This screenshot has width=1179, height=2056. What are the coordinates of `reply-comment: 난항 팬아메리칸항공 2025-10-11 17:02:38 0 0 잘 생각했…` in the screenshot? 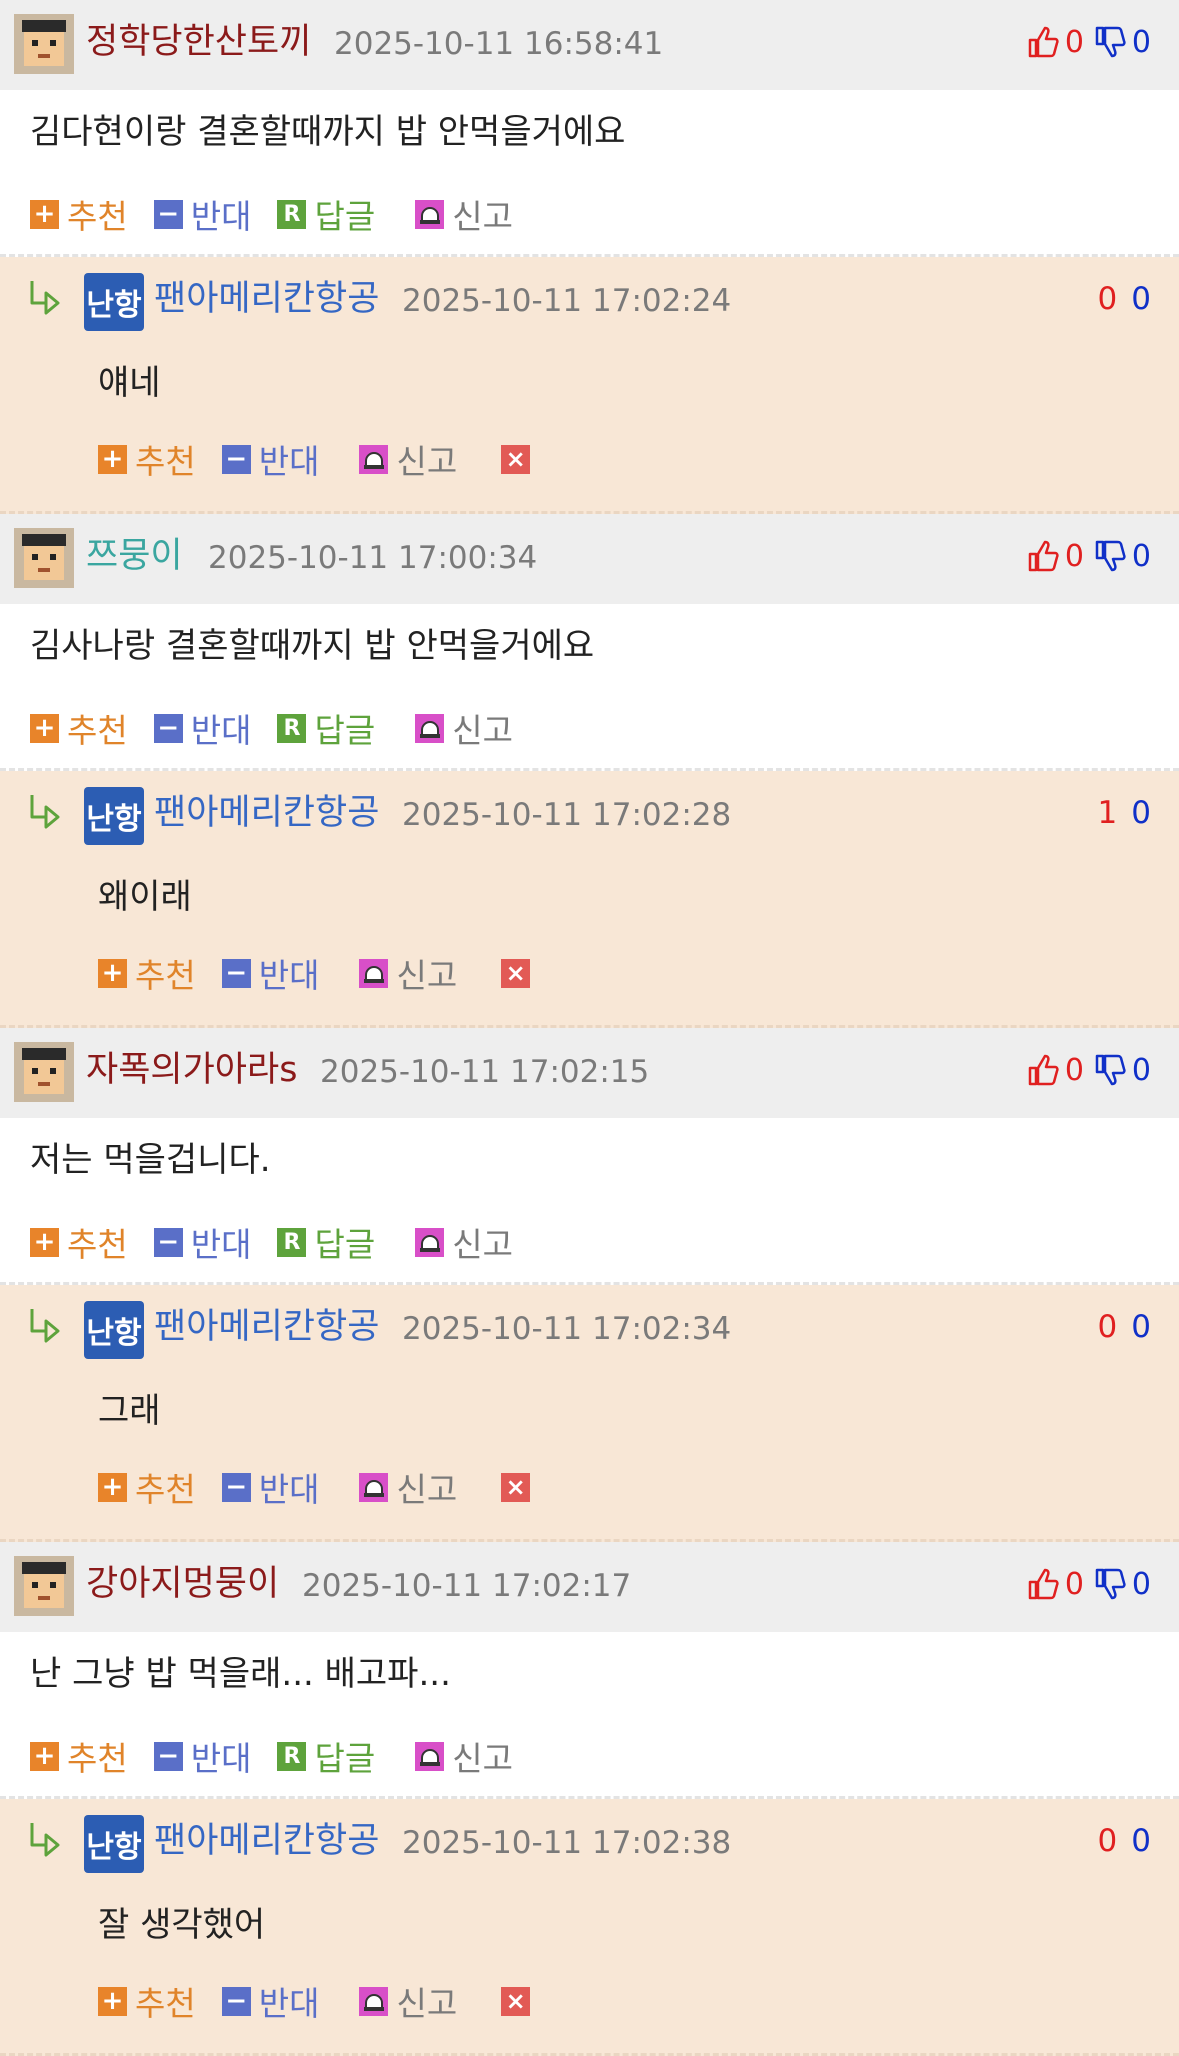 It's located at (589, 1927).